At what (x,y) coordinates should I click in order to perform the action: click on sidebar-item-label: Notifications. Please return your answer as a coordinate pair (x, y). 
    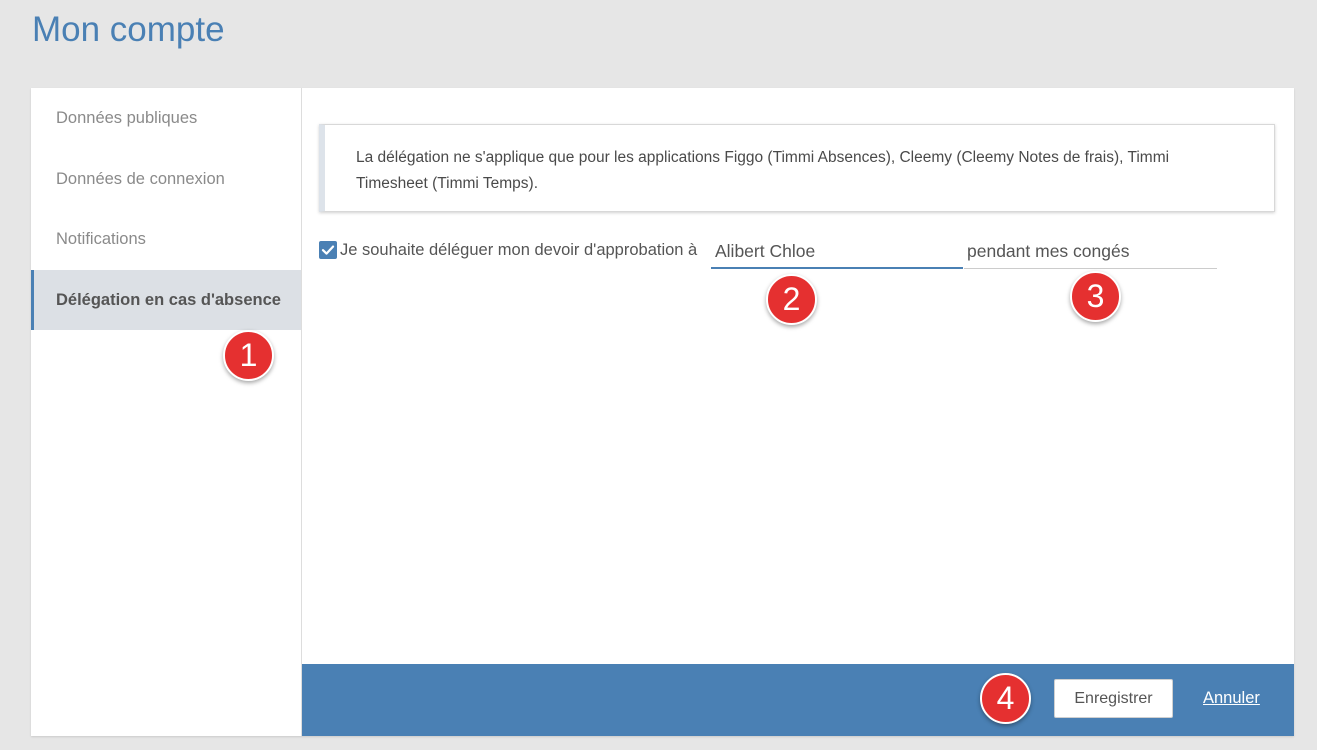
    Looking at the image, I should click on (101, 239).